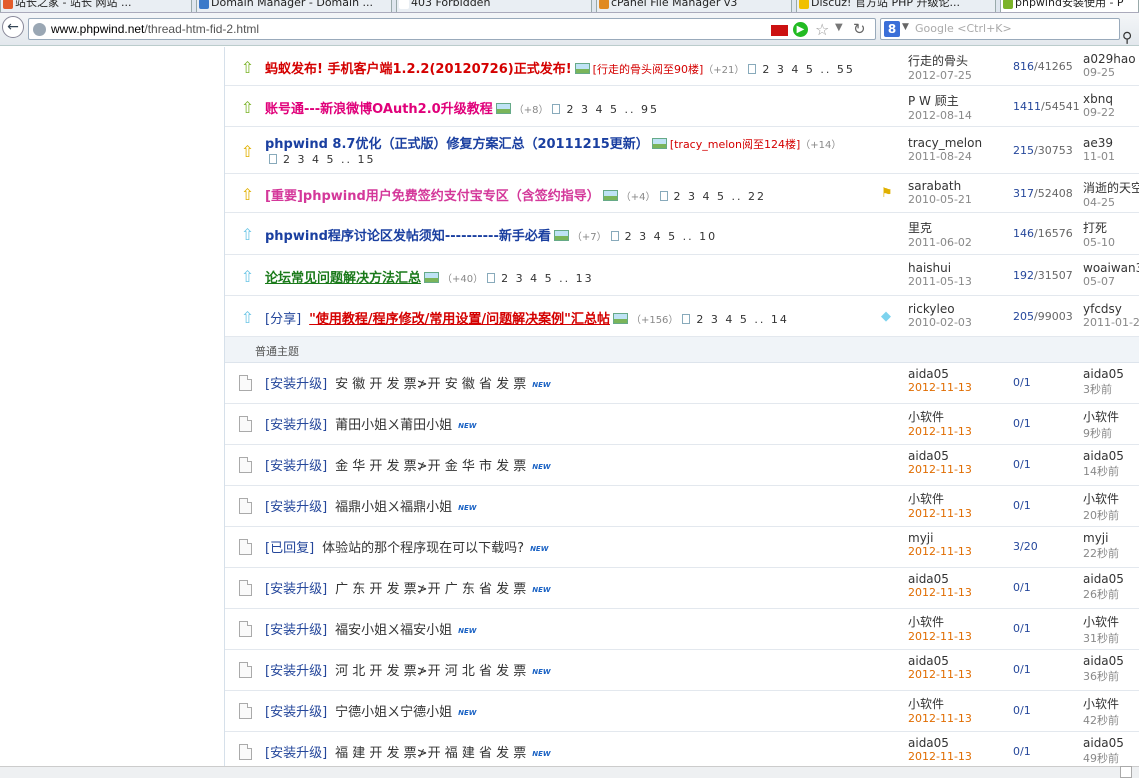  I want to click on thread-title-link: "使用教程/程序修改/常用设置/问题解决案例"汇总帖, so click(459, 319).